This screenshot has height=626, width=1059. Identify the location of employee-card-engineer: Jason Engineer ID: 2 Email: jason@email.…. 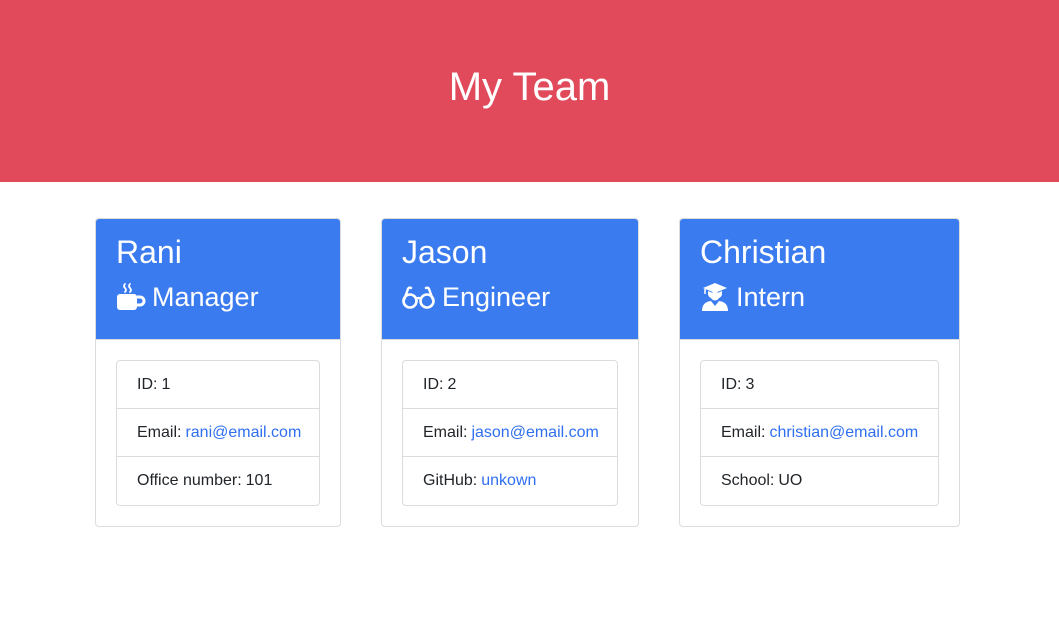
(510, 372).